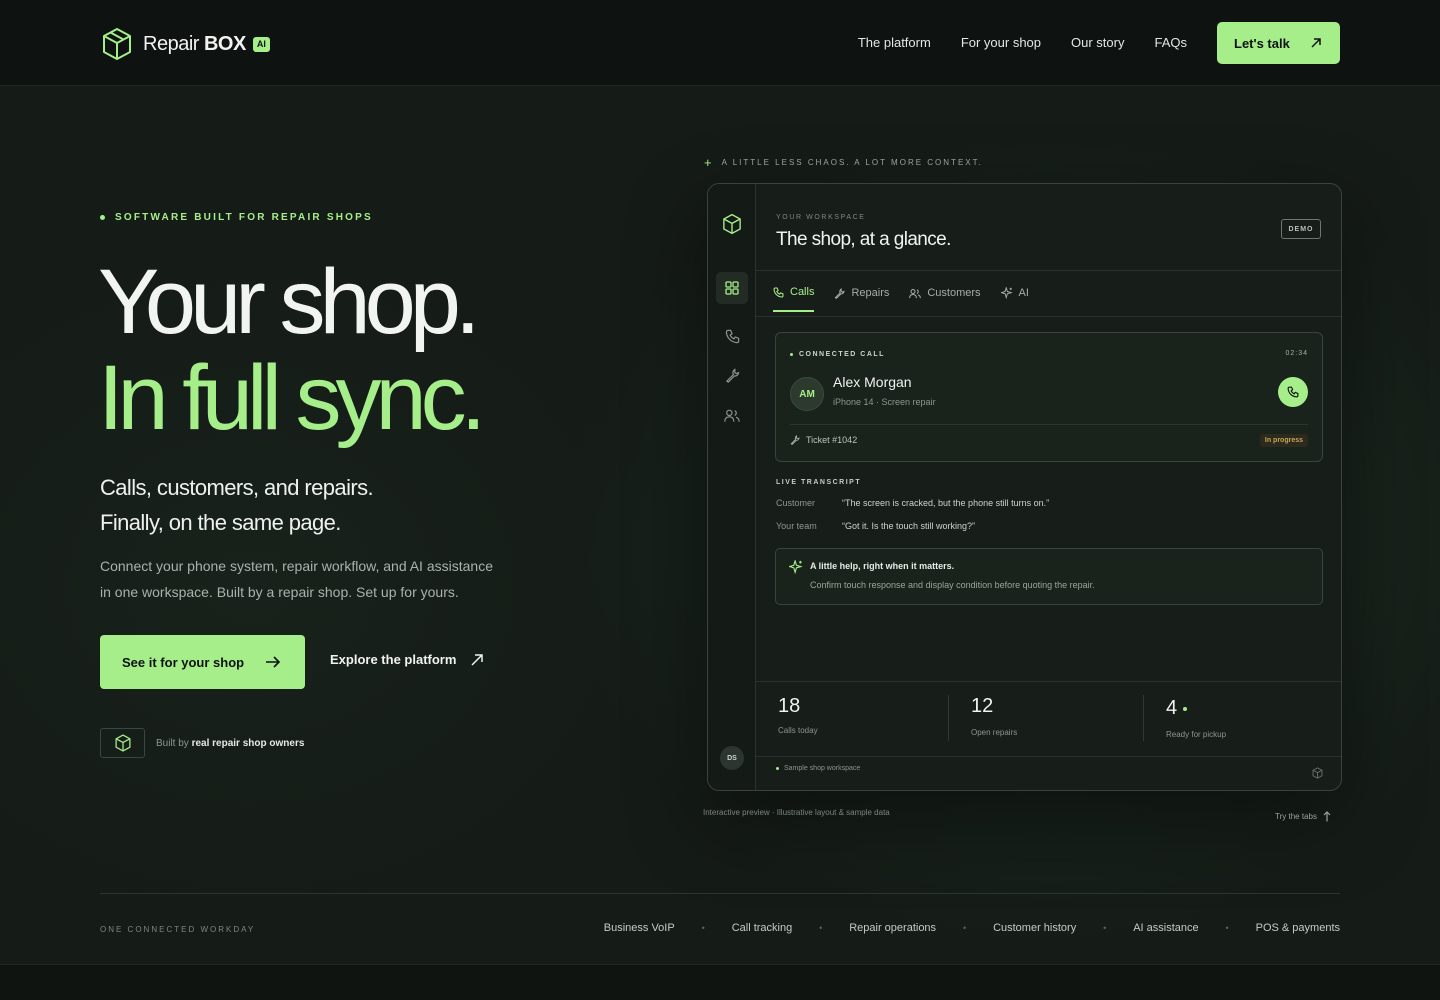  I want to click on explore-platform-link: Explore the platform, so click(407, 659).